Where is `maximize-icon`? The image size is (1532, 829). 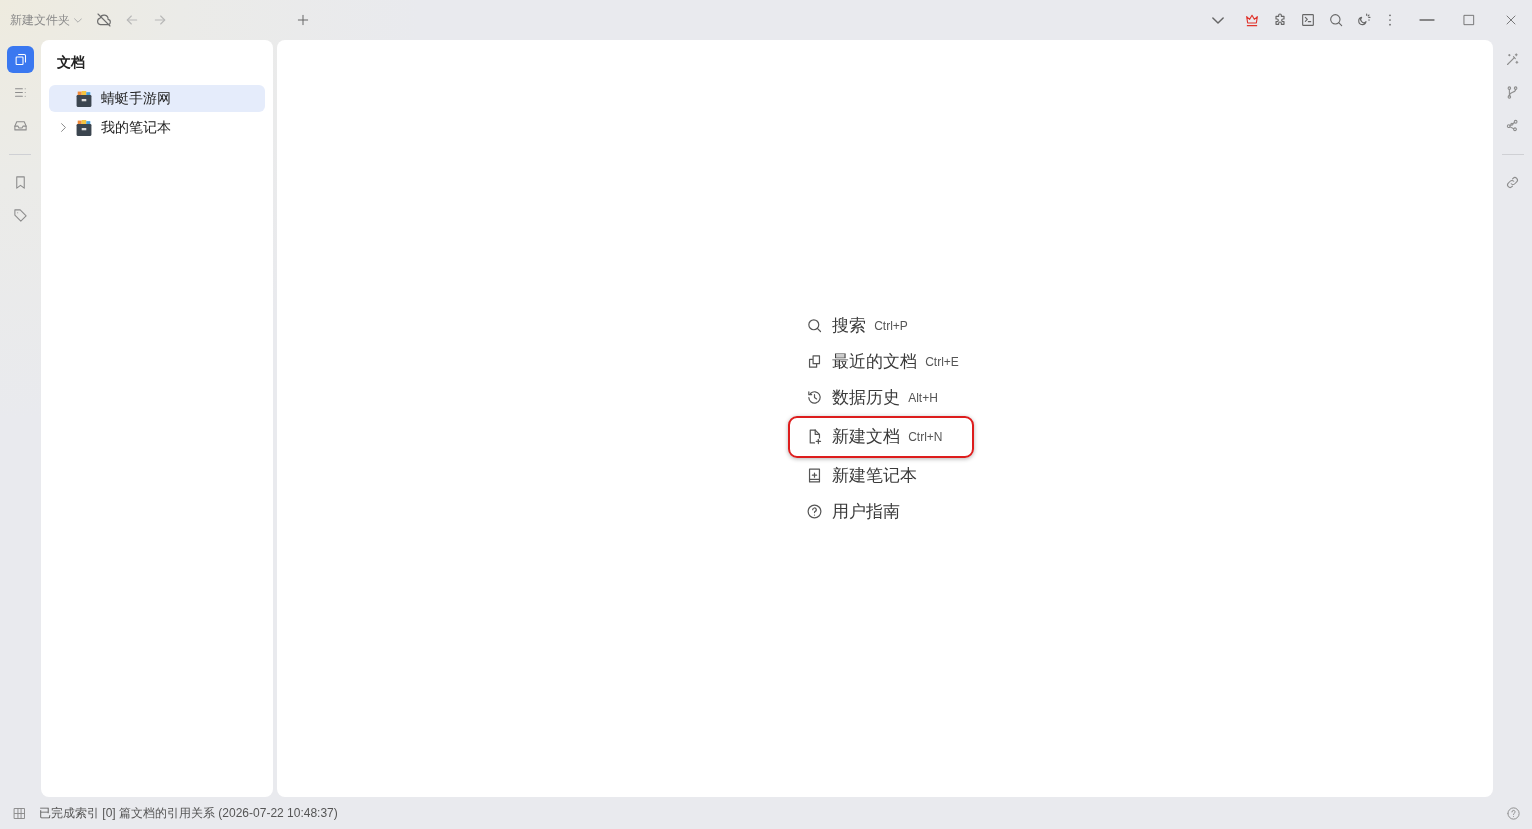
maximize-icon is located at coordinates (1469, 20).